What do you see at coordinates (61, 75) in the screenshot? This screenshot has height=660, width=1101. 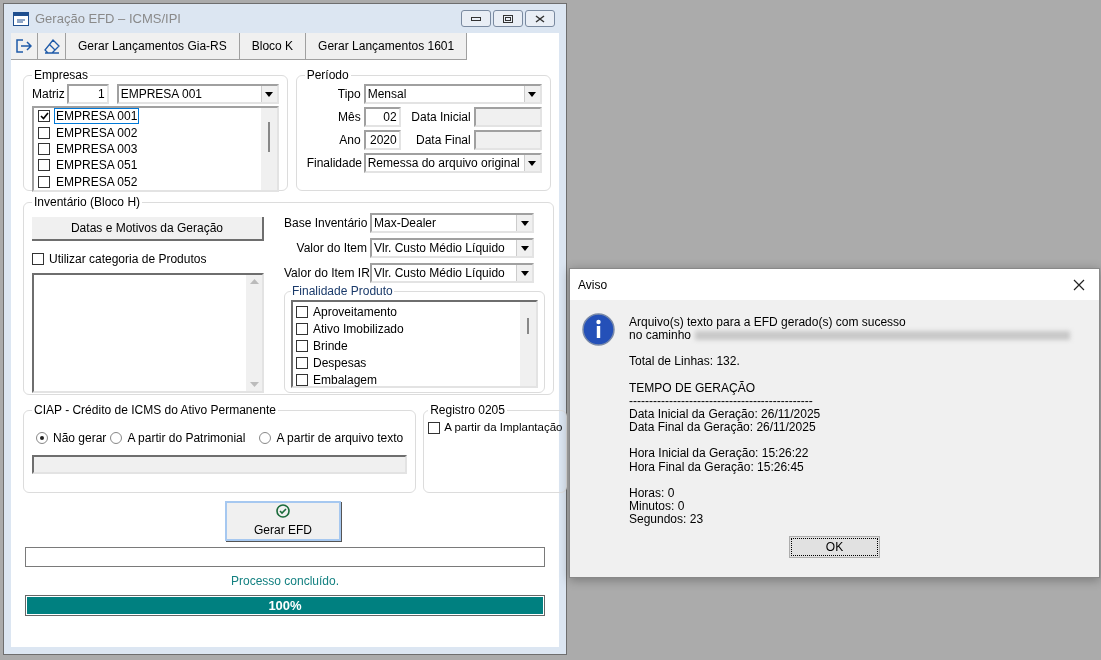 I see `group-title: Empresas` at bounding box center [61, 75].